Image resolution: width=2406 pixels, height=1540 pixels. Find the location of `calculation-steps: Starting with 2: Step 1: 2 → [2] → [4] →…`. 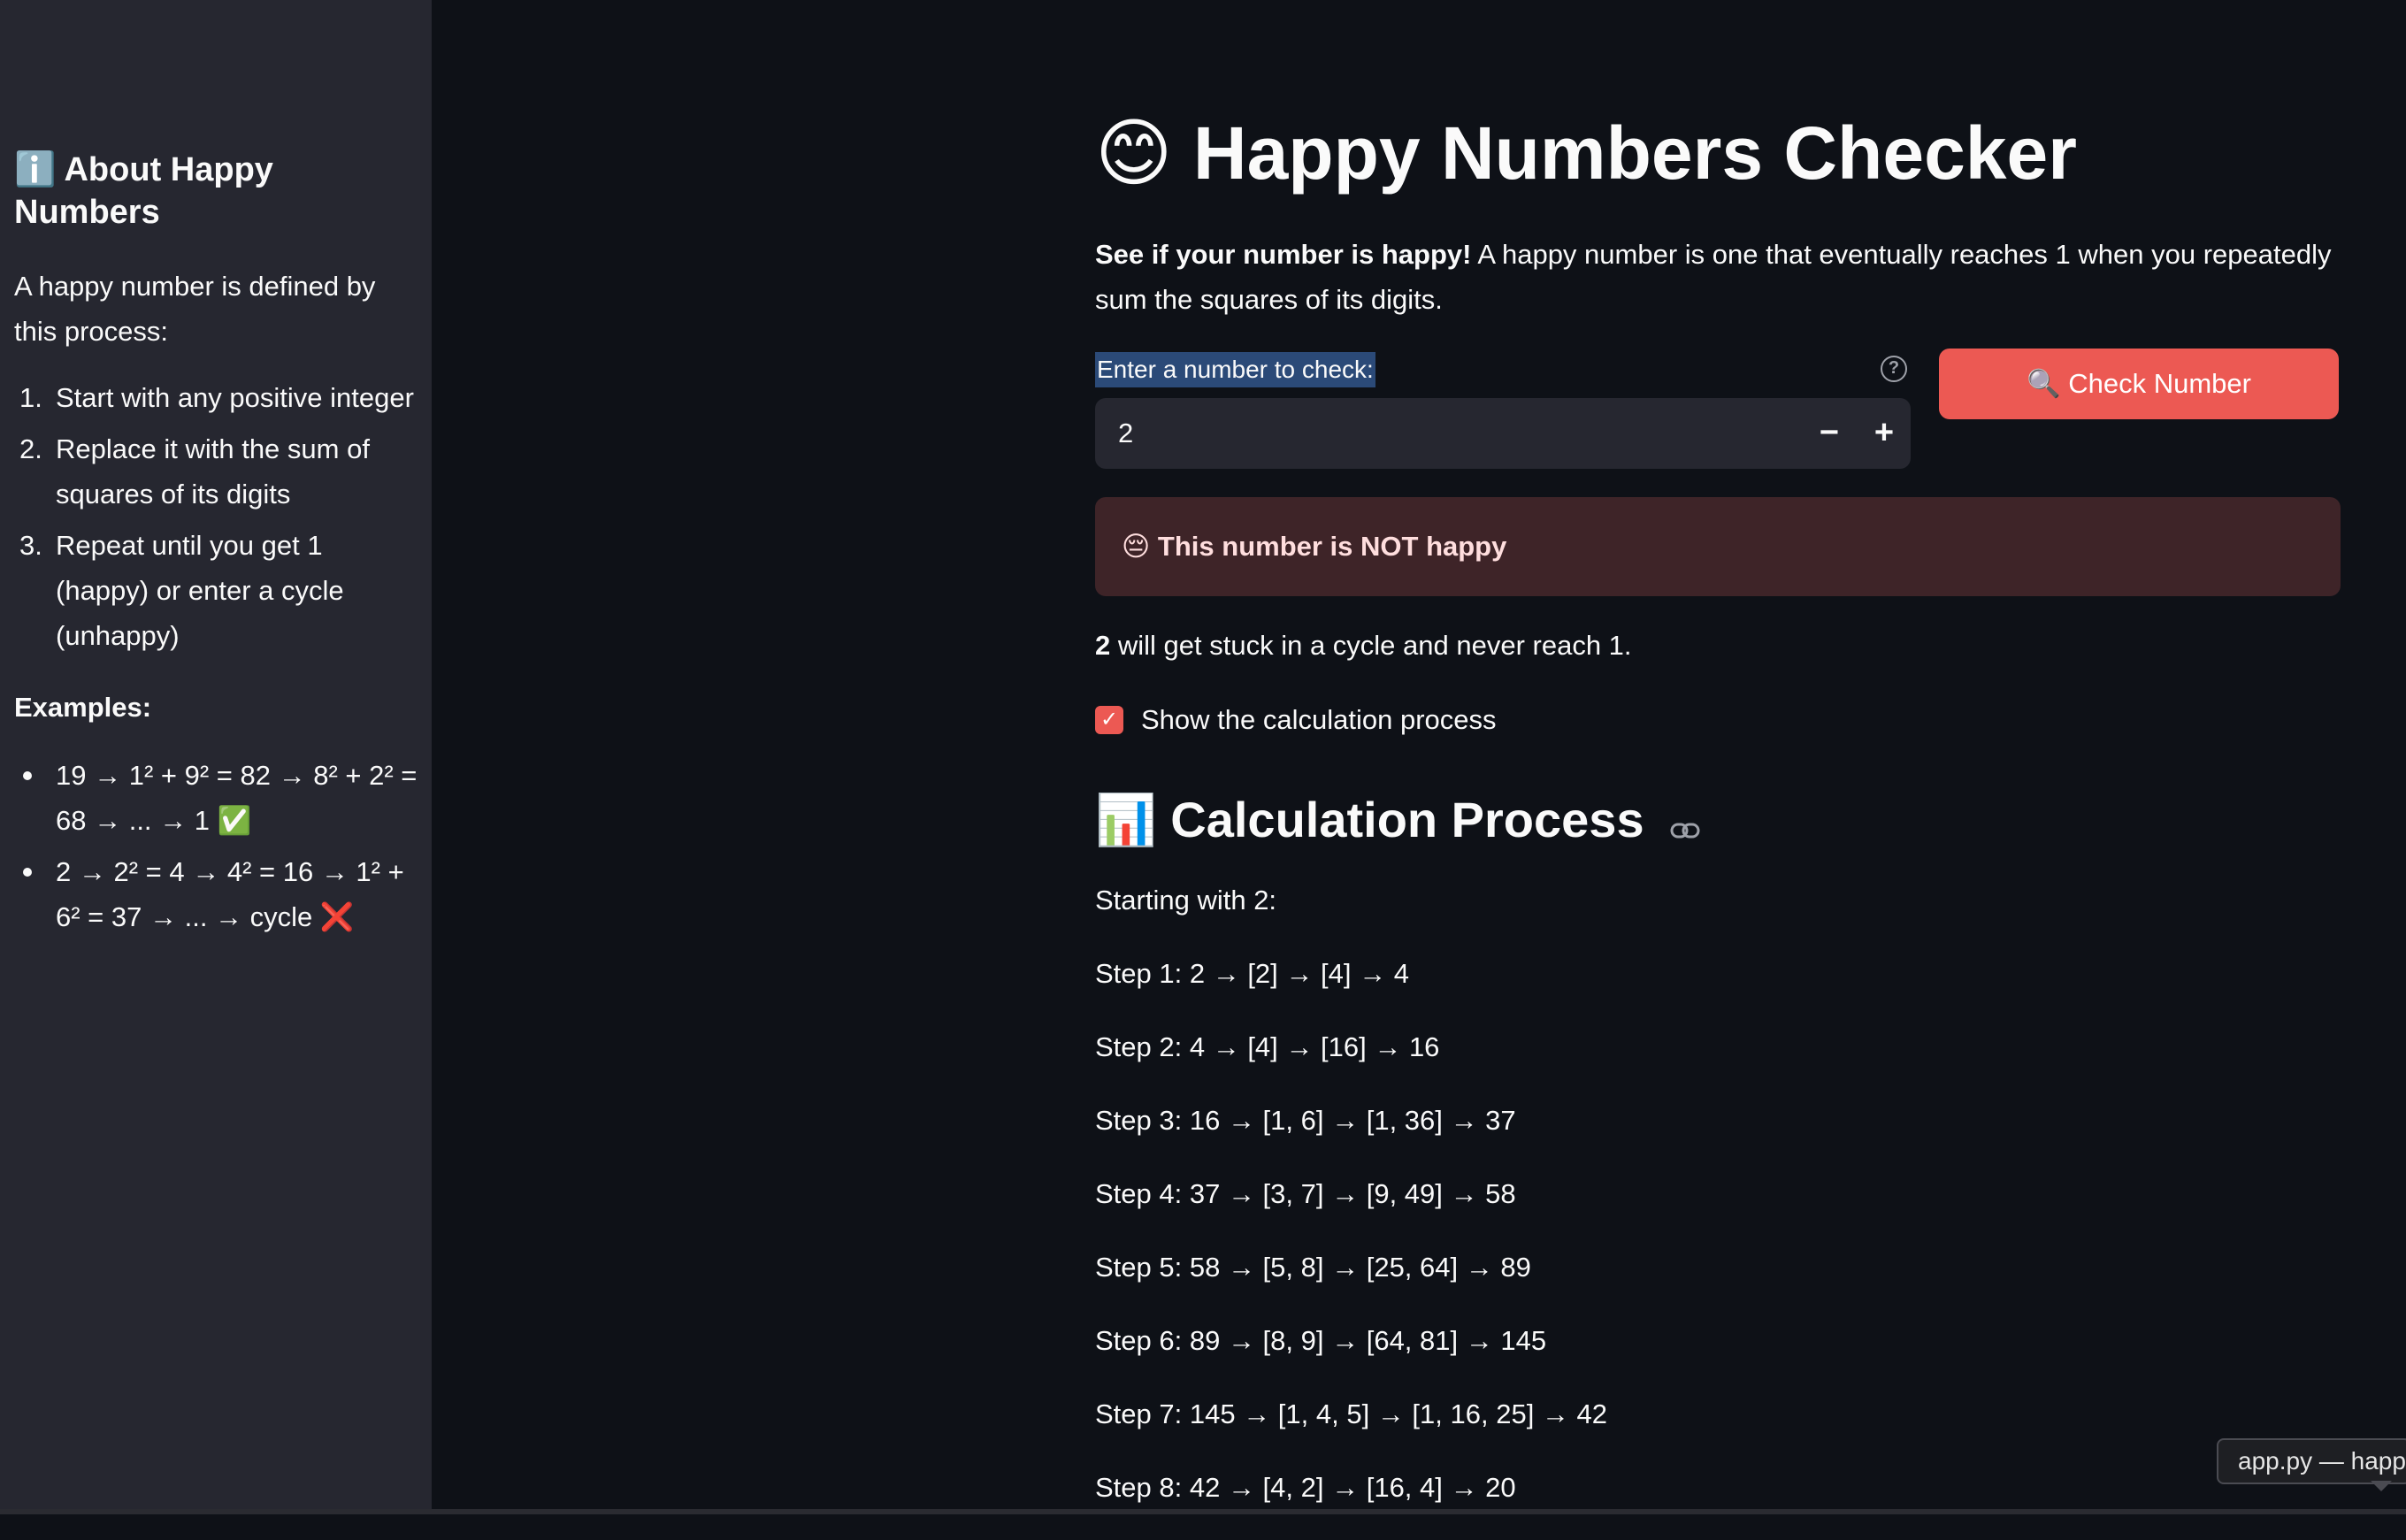

calculation-steps: Starting with 2: Step 1: 2 → [2] → [4] →… is located at coordinates (1351, 1209).